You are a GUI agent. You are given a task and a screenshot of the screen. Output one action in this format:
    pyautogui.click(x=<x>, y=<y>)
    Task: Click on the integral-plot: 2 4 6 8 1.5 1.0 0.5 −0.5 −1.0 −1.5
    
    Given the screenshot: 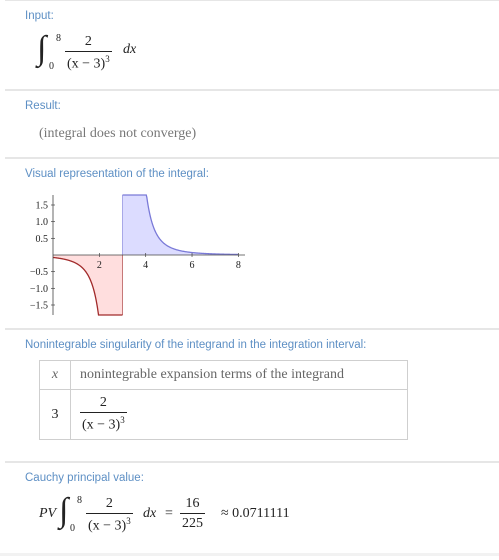 What is the action you would take?
    pyautogui.click(x=135, y=255)
    